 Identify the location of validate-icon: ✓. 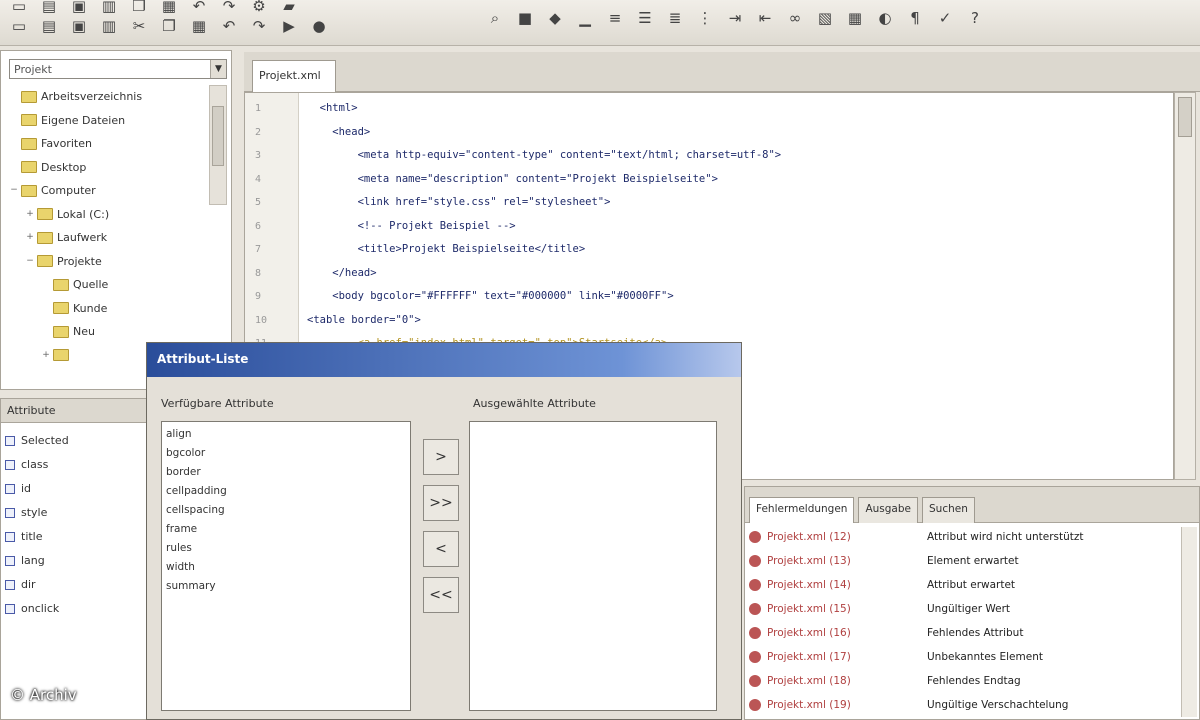
(945, 18).